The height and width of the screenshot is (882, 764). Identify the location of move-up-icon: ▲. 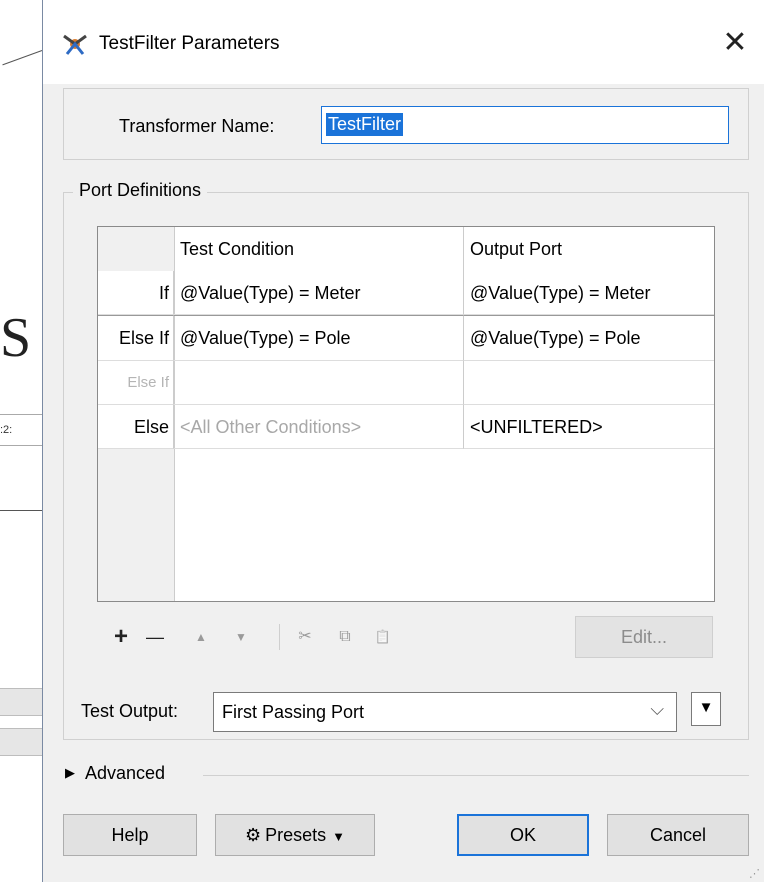
(201, 637).